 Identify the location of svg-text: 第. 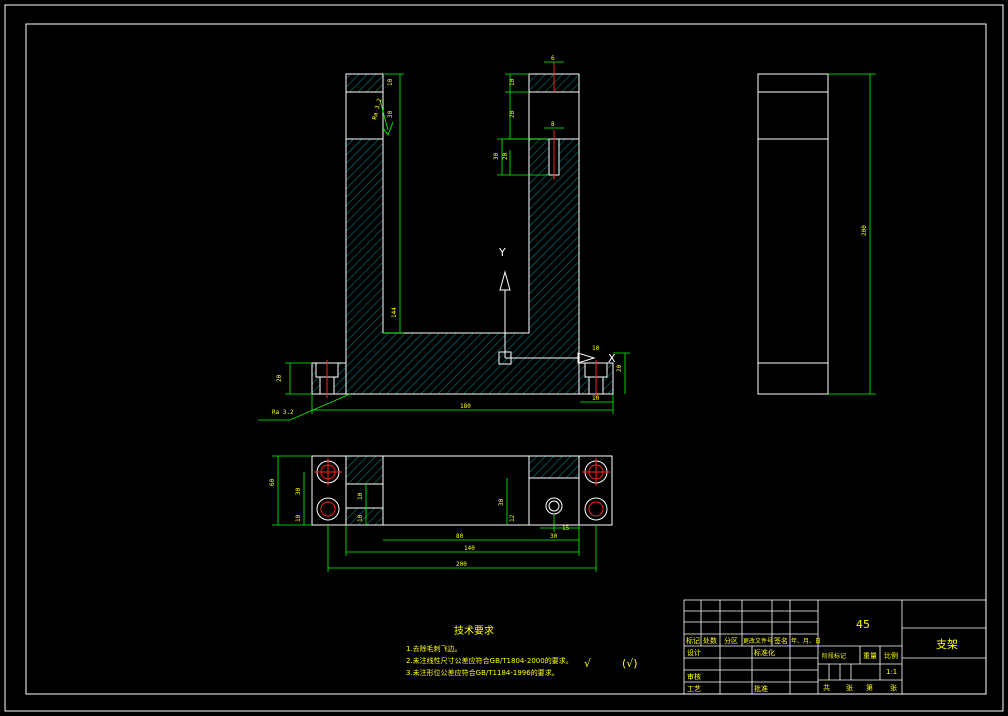
(869, 687).